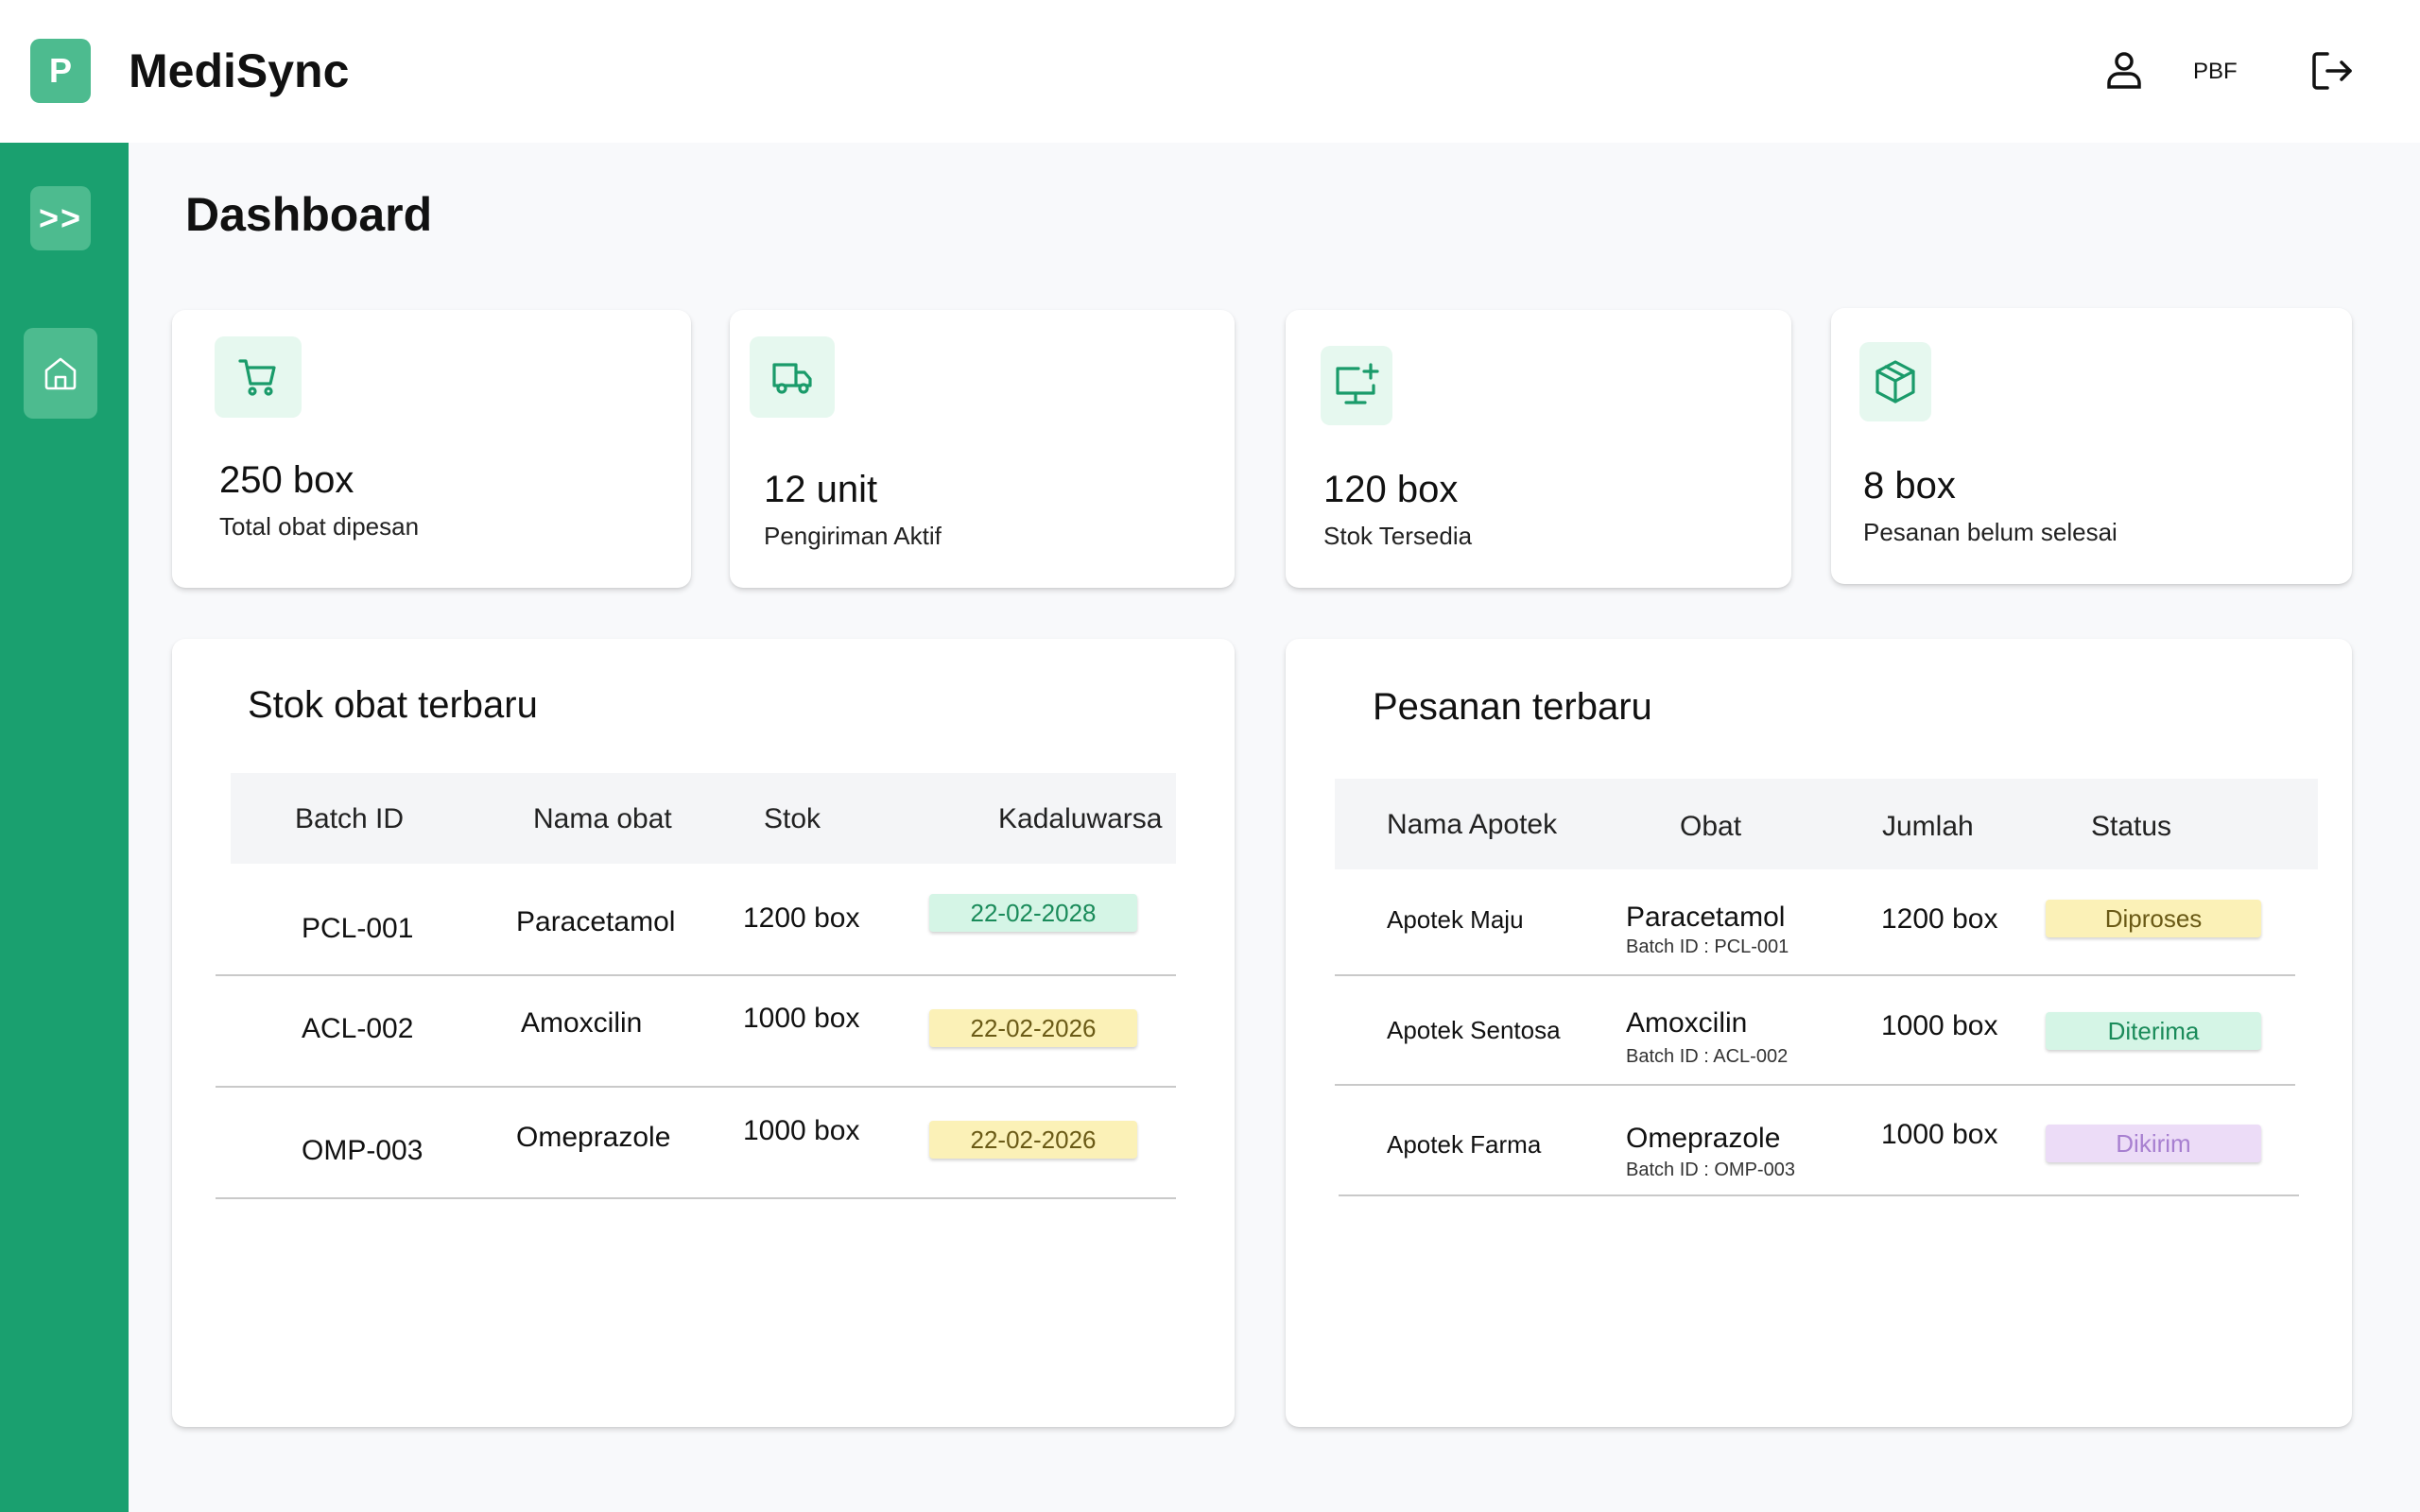  What do you see at coordinates (1512, 707) in the screenshot?
I see `orders-panel-title: Pesanan terbaru` at bounding box center [1512, 707].